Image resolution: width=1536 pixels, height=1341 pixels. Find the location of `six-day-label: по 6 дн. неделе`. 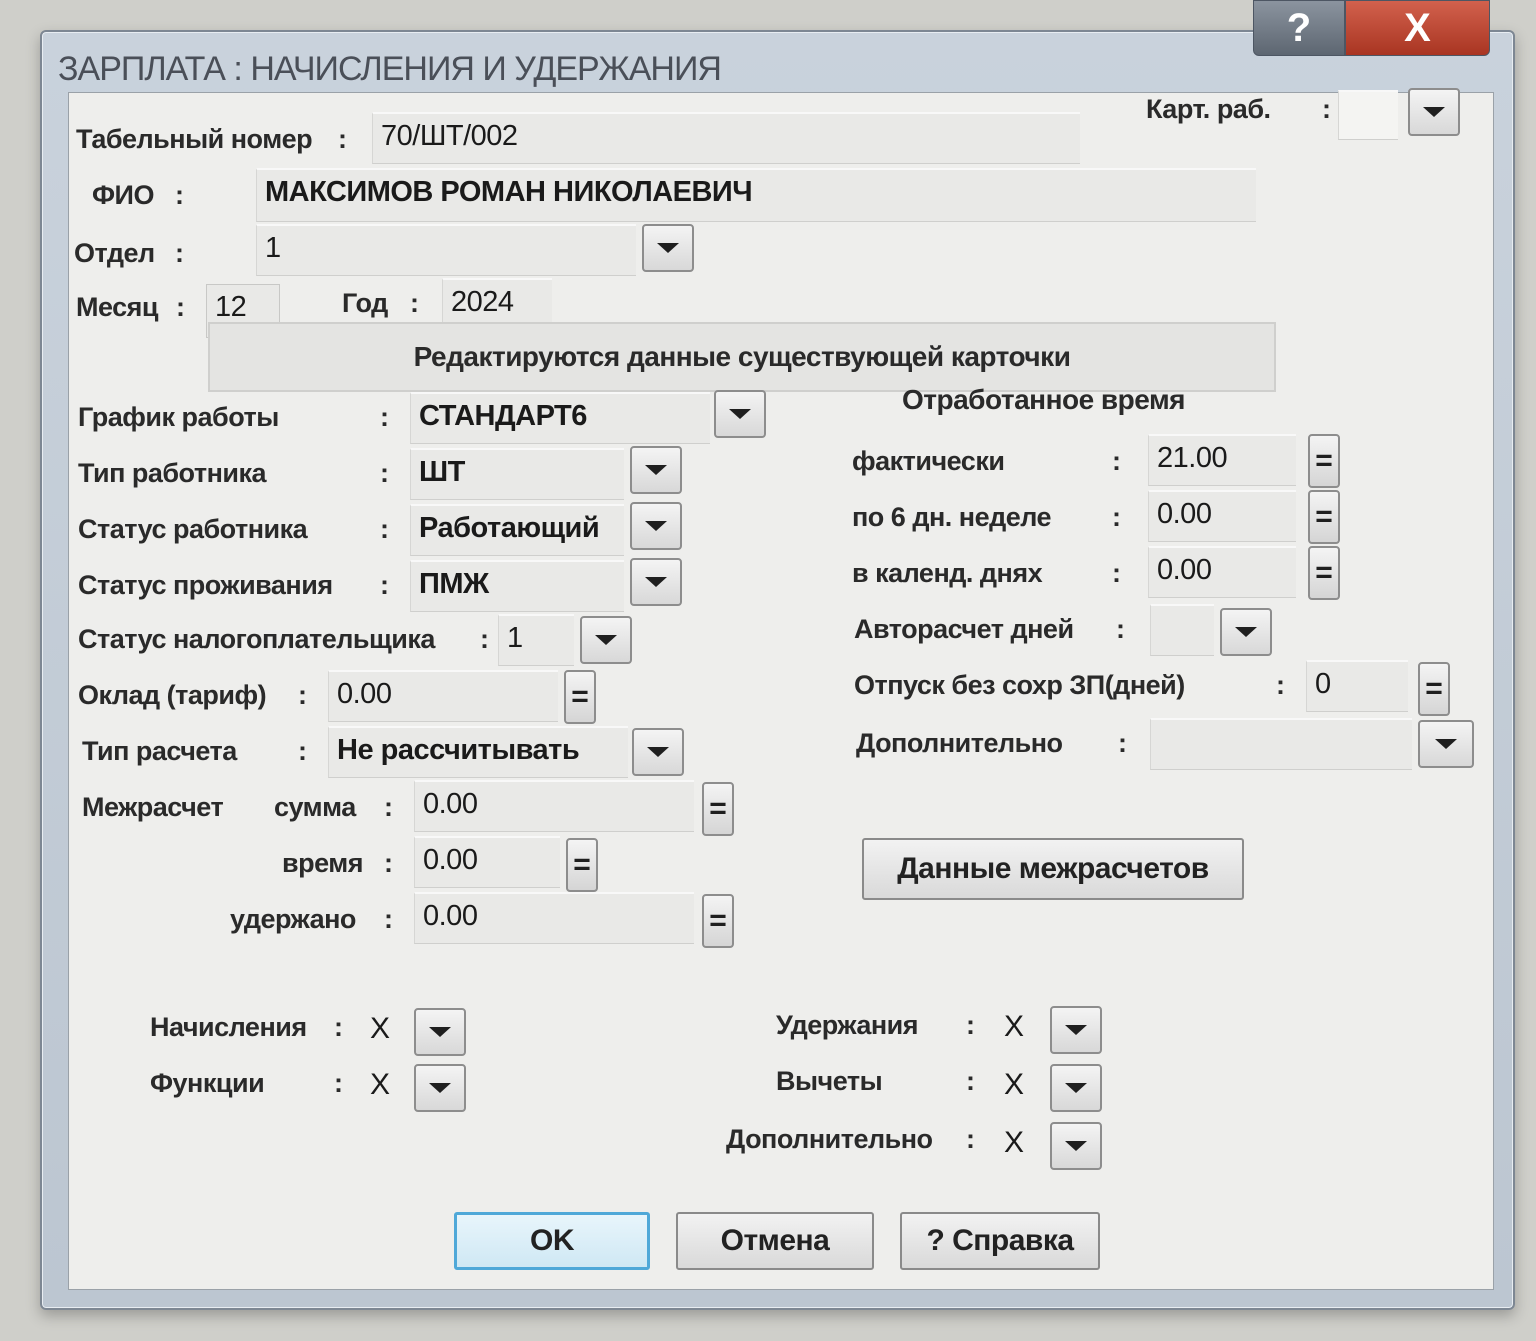

six-day-label: по 6 дн. неделе is located at coordinates (952, 517).